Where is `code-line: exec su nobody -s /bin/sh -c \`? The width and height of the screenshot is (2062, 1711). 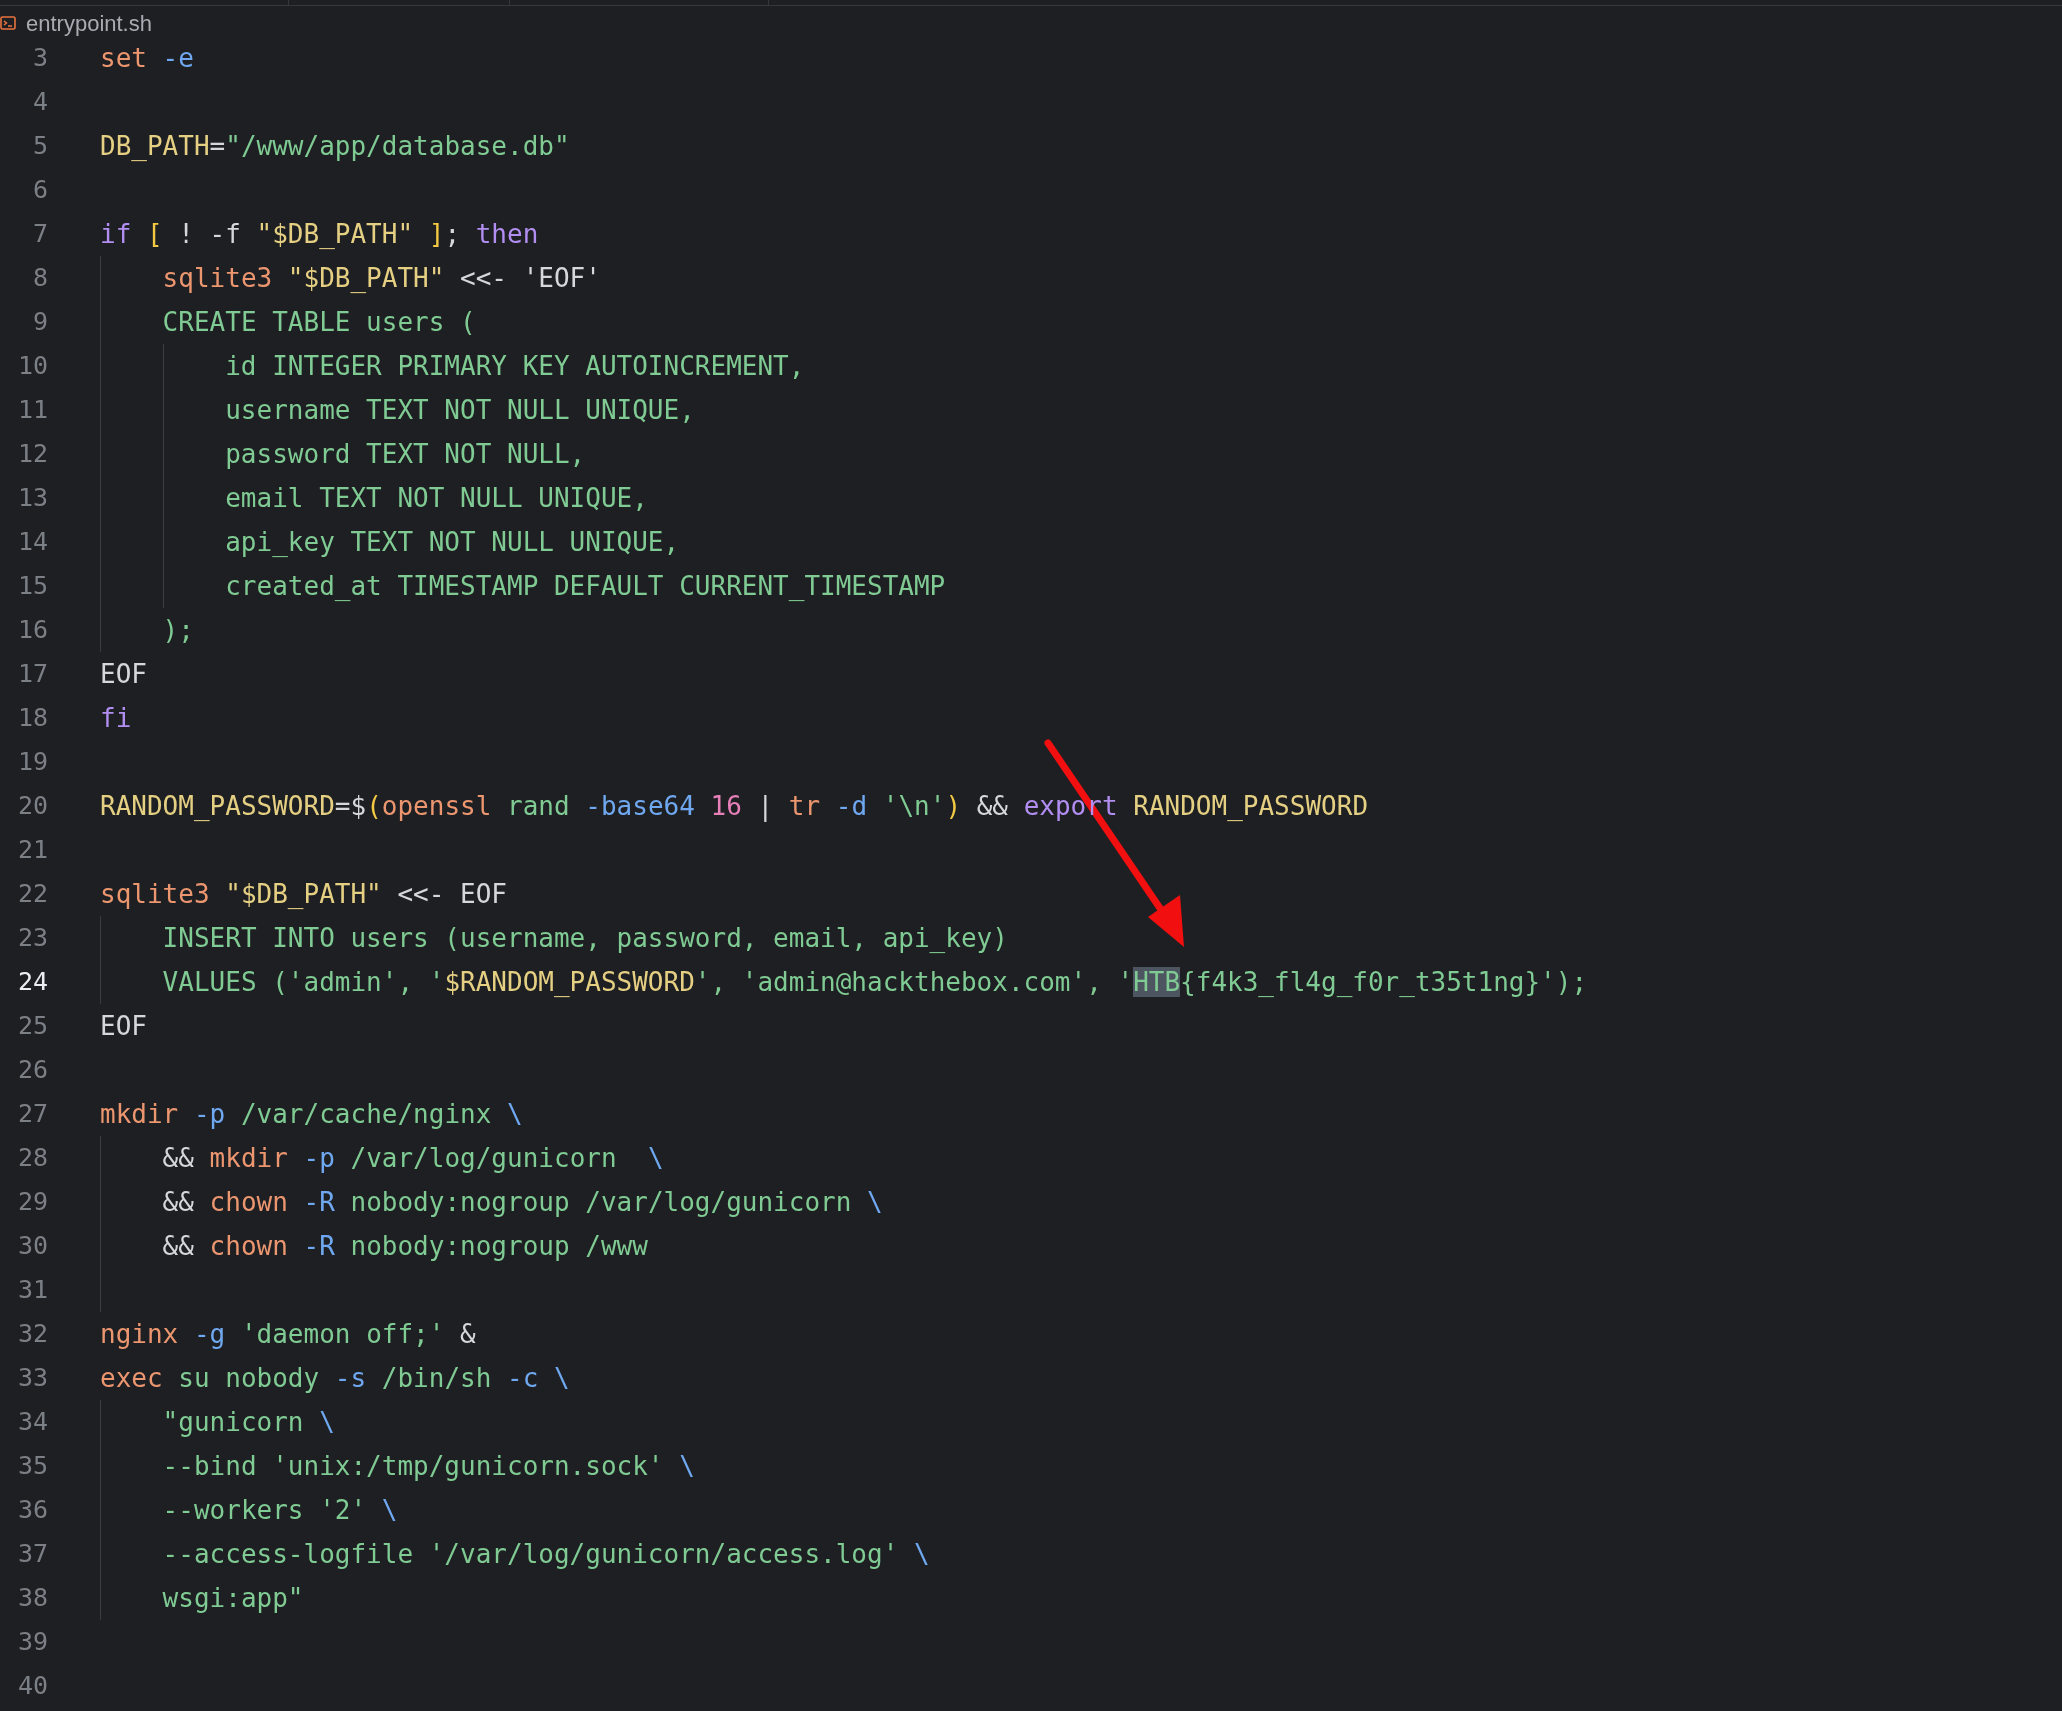 code-line: exec su nobody -s /bin/sh -c \ is located at coordinates (335, 1378).